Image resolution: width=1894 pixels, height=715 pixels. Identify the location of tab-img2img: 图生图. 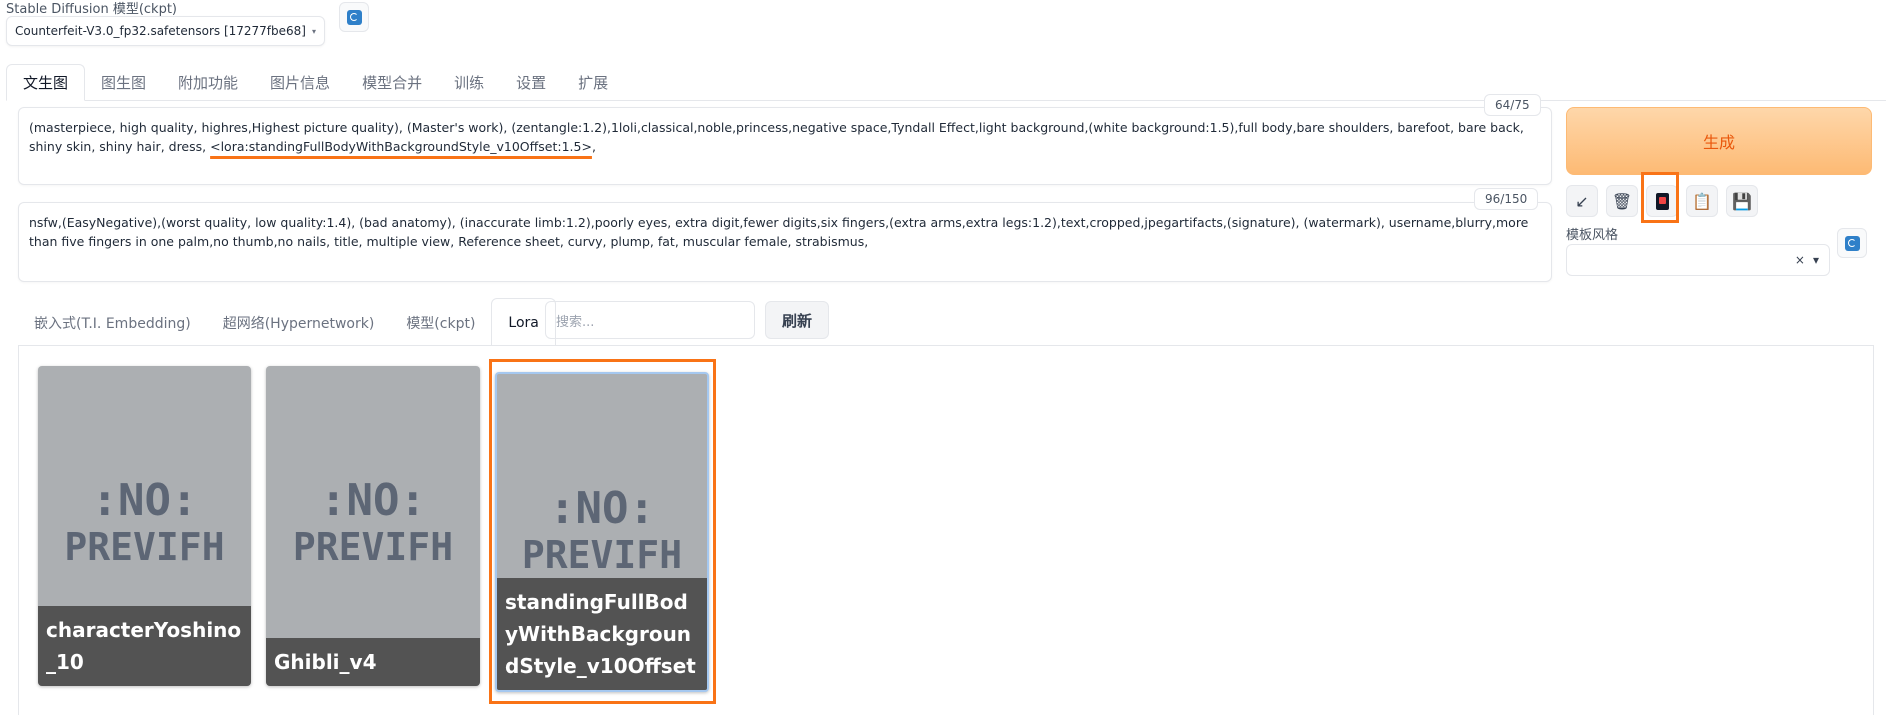
(123, 82).